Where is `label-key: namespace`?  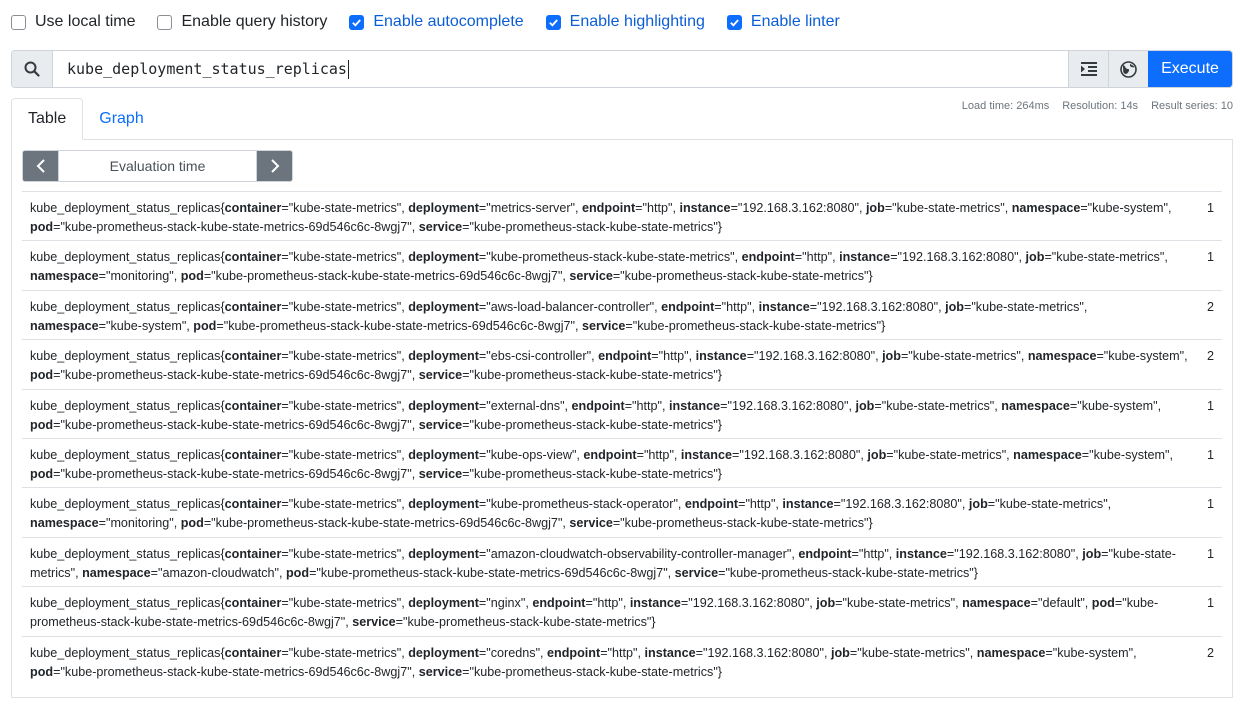
label-key: namespace is located at coordinates (64, 325).